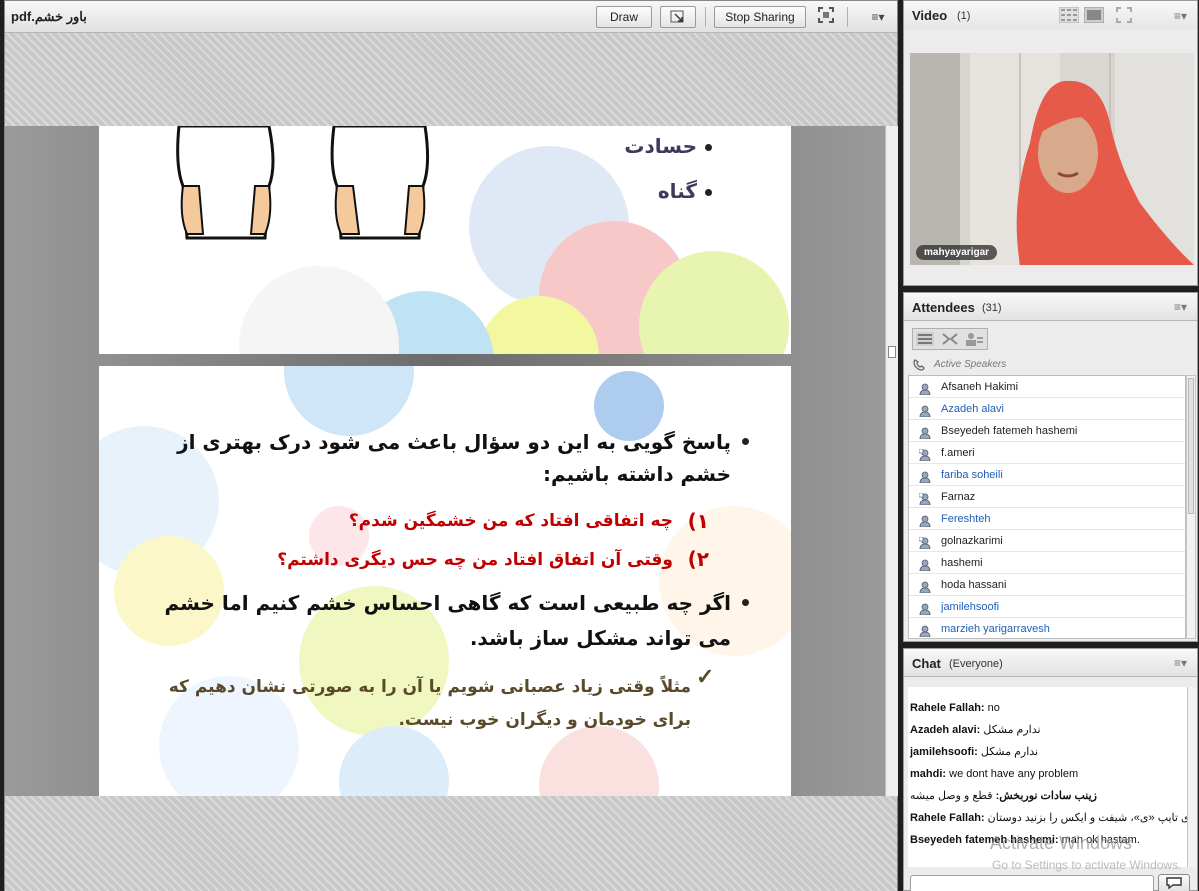  I want to click on share-background-top, so click(451, 79).